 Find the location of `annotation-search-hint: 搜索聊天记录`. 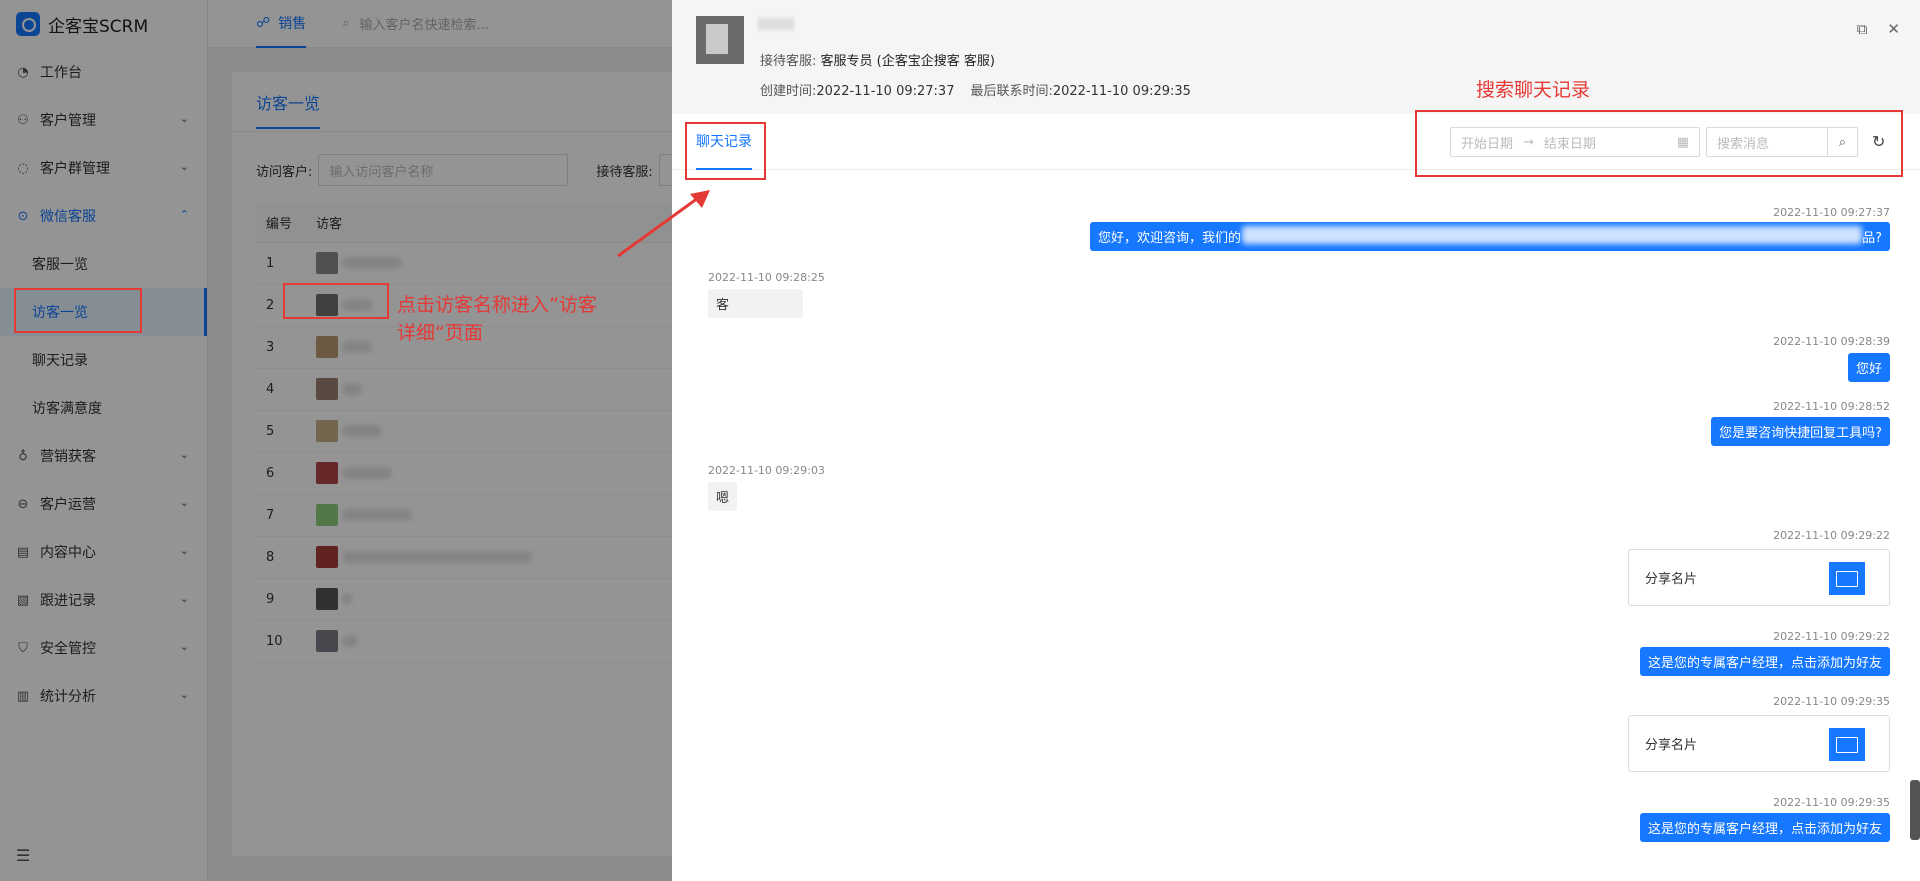

annotation-search-hint: 搜索聊天记录 is located at coordinates (1533, 90).